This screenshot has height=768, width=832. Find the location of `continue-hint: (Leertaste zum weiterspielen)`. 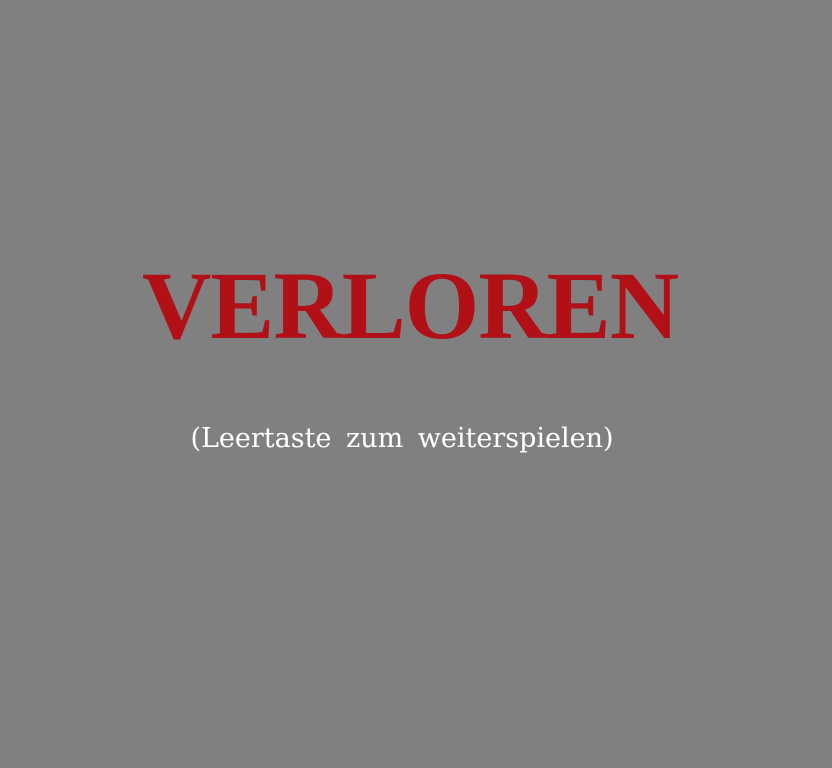

continue-hint: (Leertaste zum weiterspielen) is located at coordinates (402, 438).